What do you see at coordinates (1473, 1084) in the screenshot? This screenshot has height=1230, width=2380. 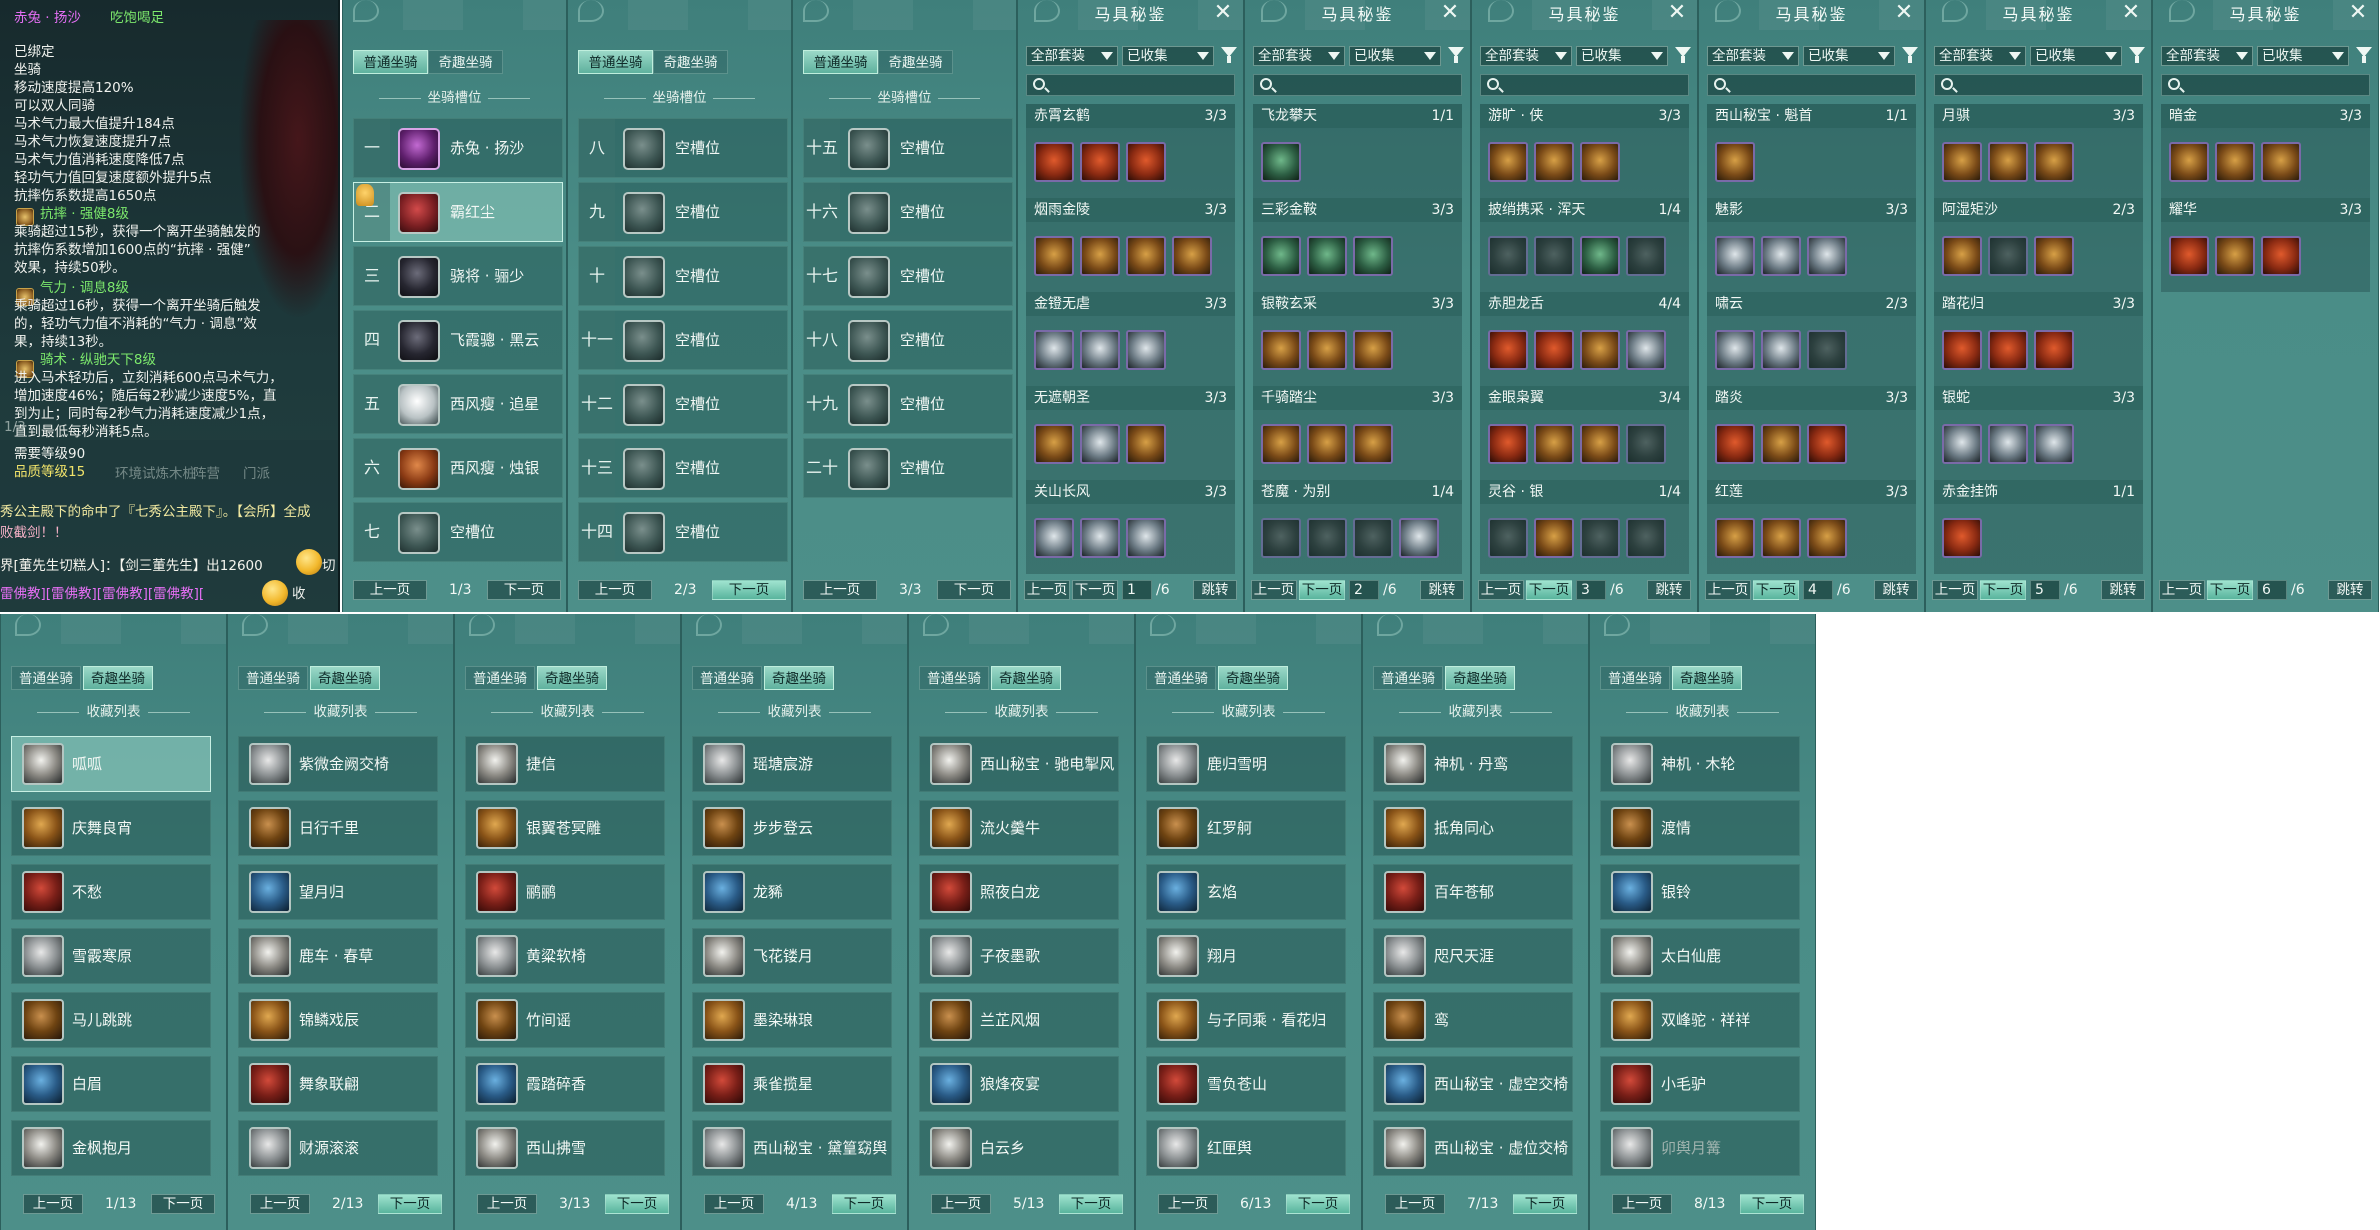 I see `collection-item: 西山秘宝 · 虚空交椅` at bounding box center [1473, 1084].